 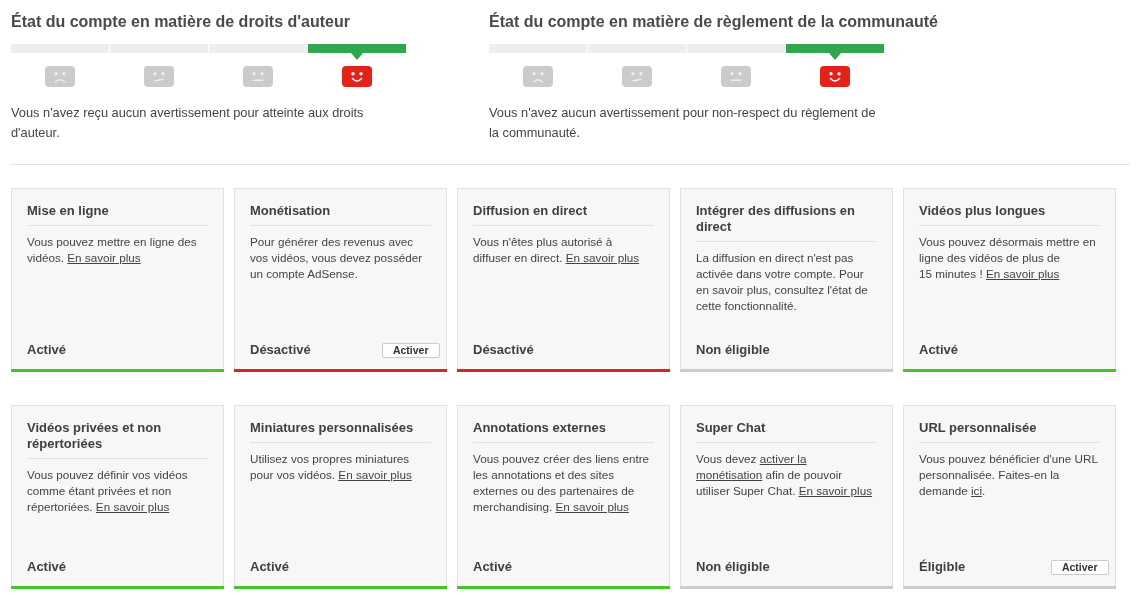 What do you see at coordinates (108, 491) in the screenshot?
I see `card-description: Vous pouvez définir vos vidéos comme étant privées et non répertoriées. En savoir plus` at bounding box center [108, 491].